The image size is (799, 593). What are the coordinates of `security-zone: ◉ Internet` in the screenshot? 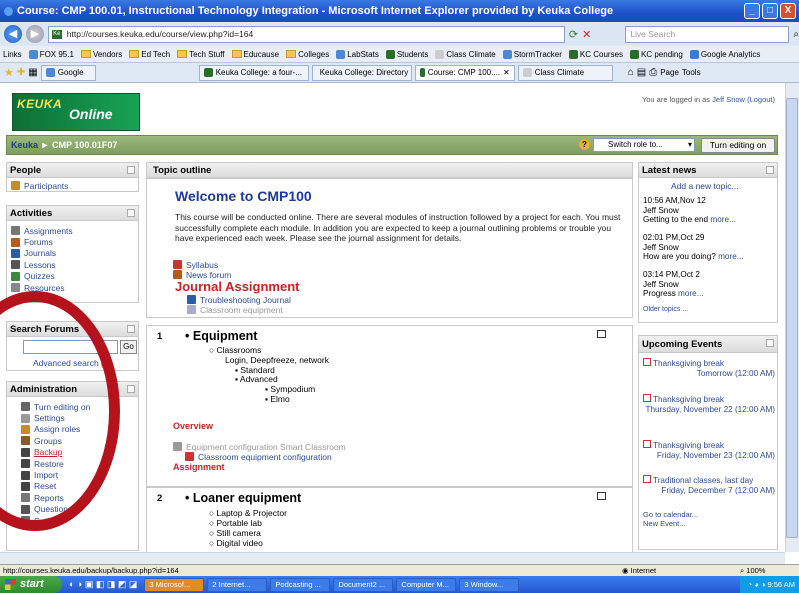 It's located at (639, 570).